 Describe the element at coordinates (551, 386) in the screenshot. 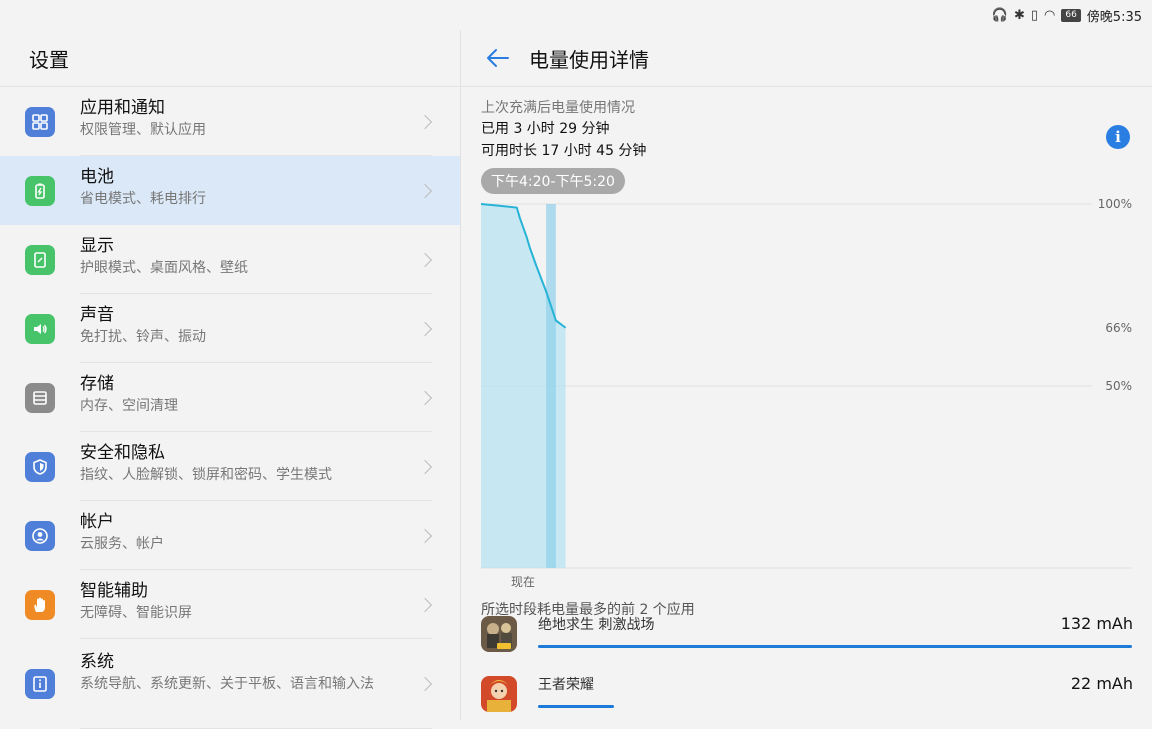

I see `selected-period-highlight` at that location.